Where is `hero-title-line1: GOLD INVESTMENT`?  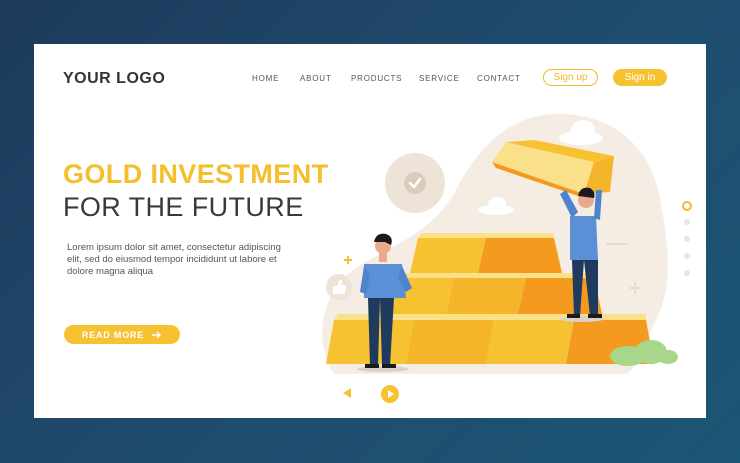 hero-title-line1: GOLD INVESTMENT is located at coordinates (196, 174).